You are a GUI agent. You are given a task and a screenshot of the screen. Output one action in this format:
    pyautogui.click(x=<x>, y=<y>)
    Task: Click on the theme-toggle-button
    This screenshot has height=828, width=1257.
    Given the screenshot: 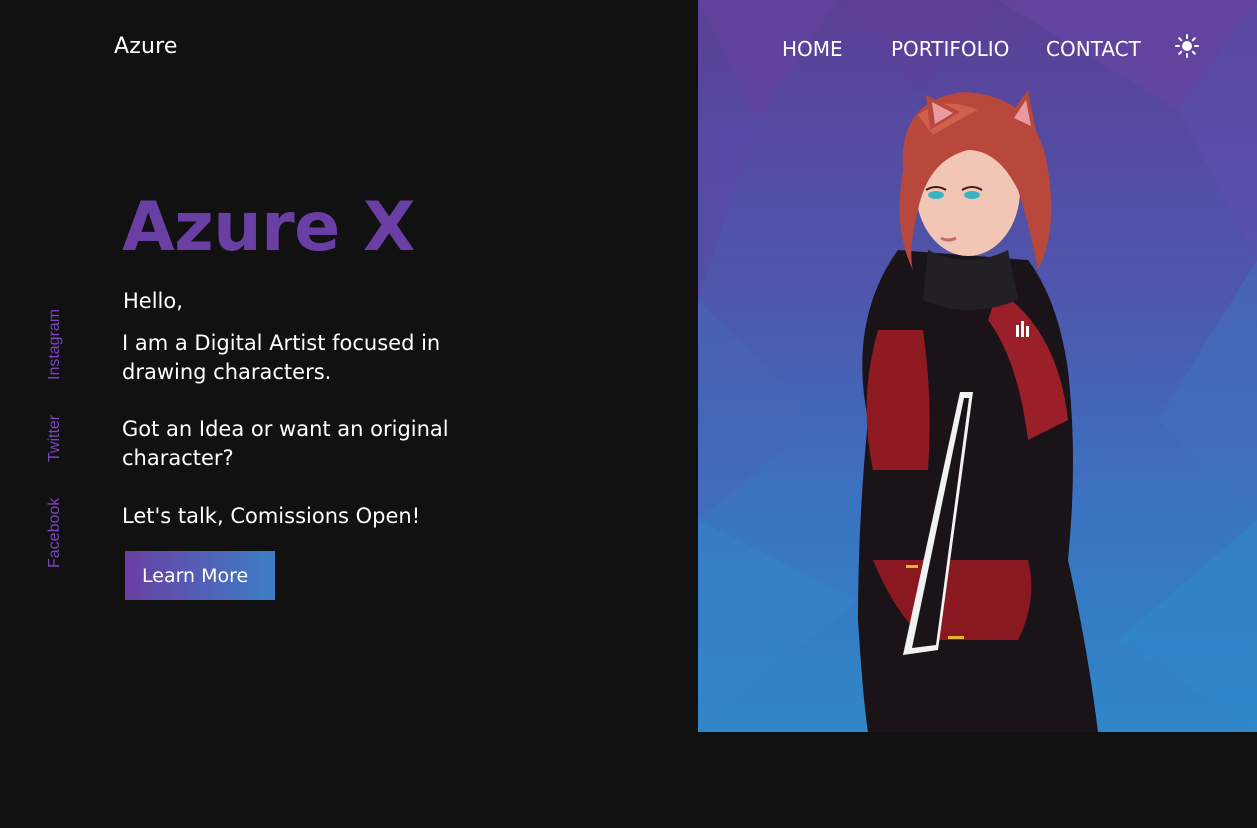 What is the action you would take?
    pyautogui.click(x=1187, y=46)
    